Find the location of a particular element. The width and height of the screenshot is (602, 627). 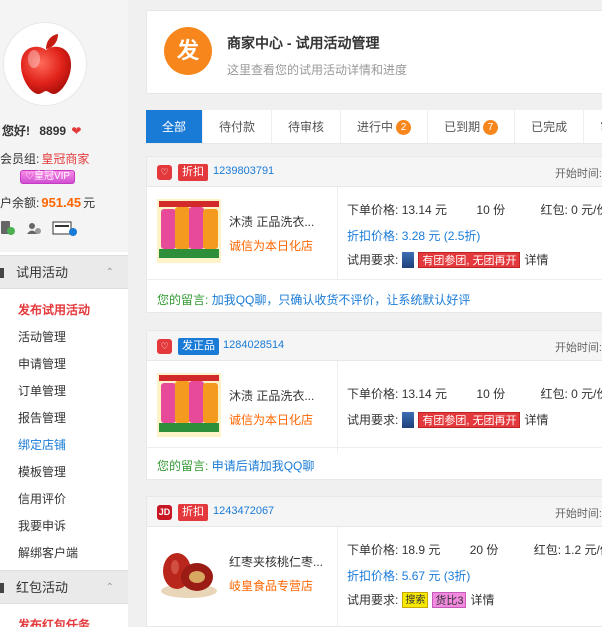

price-row: 下单价格: 18.9 元 20 份 红包: 1.2 元/份 is located at coordinates (474, 549).